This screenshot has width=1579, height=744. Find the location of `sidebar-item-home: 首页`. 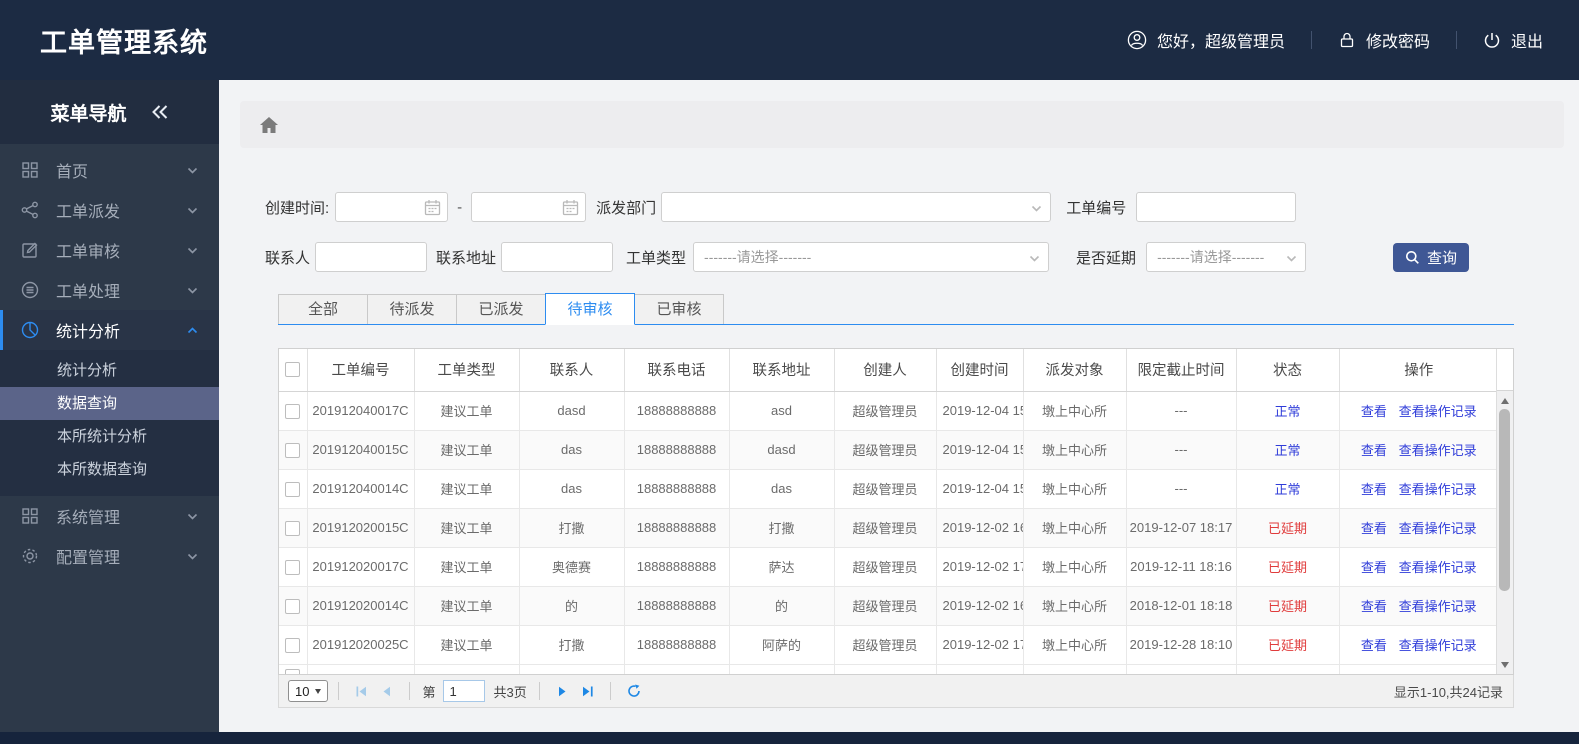

sidebar-item-home: 首页 is located at coordinates (109, 170).